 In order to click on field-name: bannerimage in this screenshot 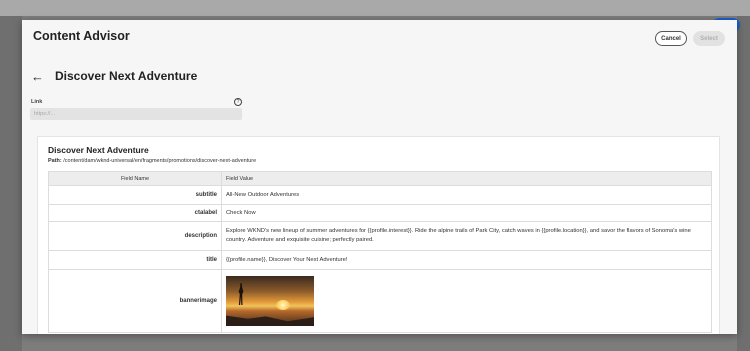, I will do `click(135, 301)`.